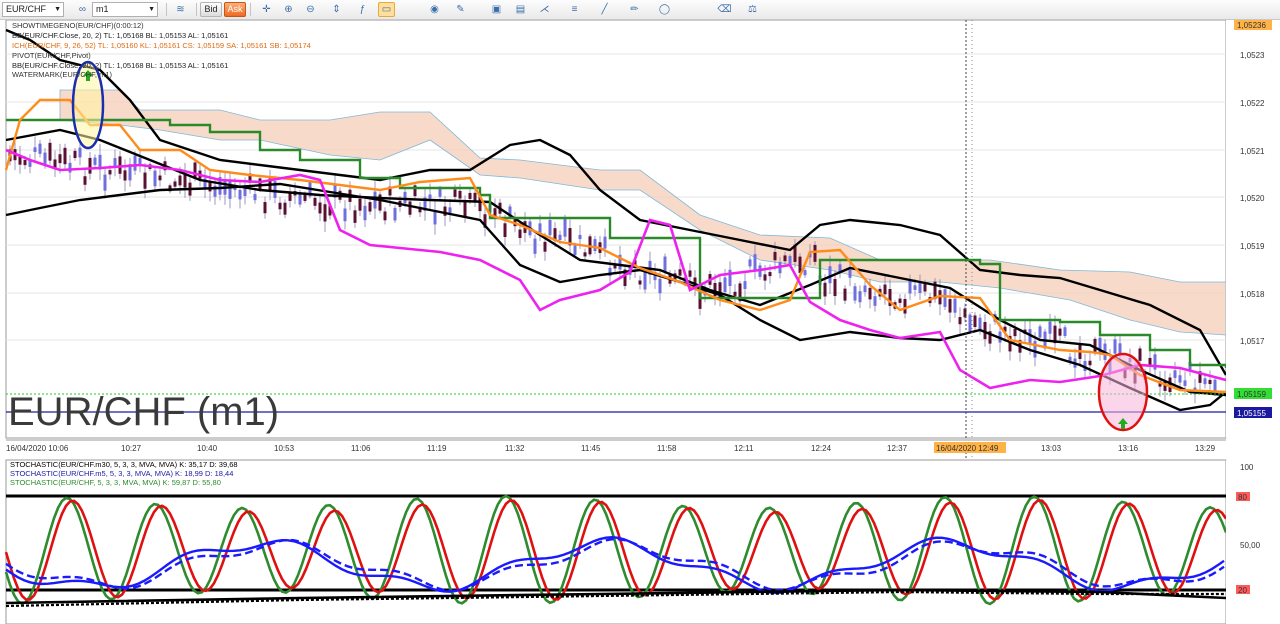 The width and height of the screenshot is (1280, 624). Describe the element at coordinates (266, 9) in the screenshot. I see `crosshair-icon: ✛` at that location.